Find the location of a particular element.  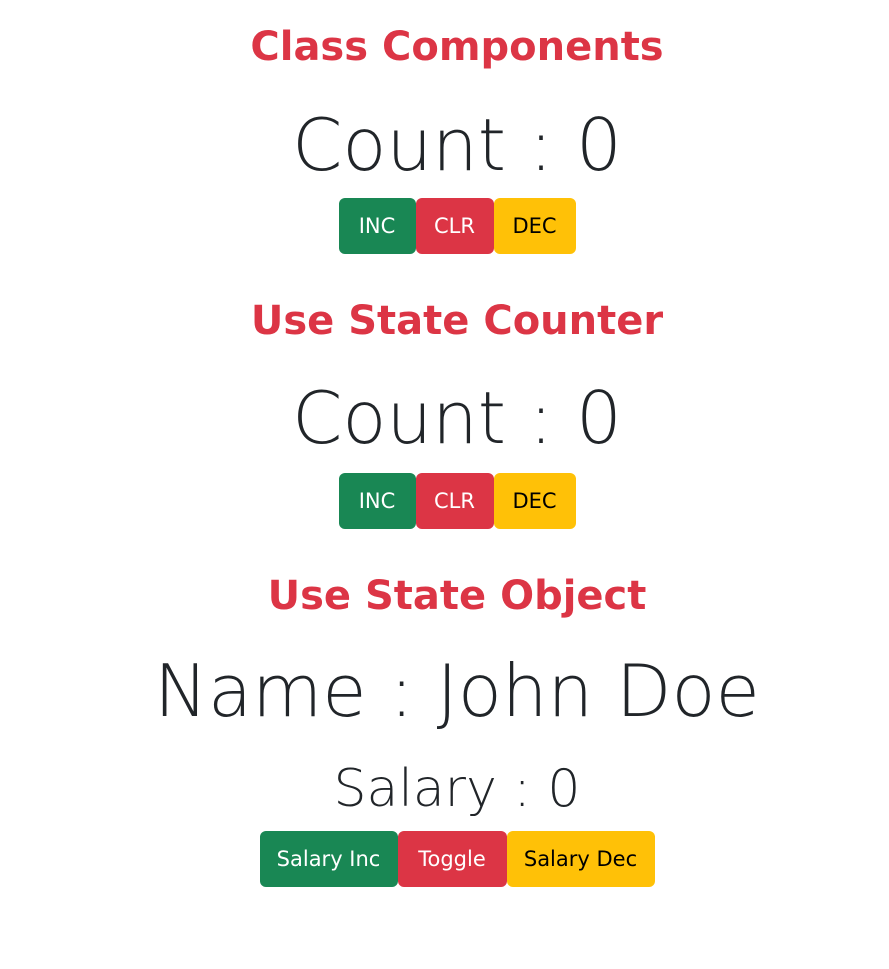

salary-inc-button: Salary Inc is located at coordinates (328, 859).